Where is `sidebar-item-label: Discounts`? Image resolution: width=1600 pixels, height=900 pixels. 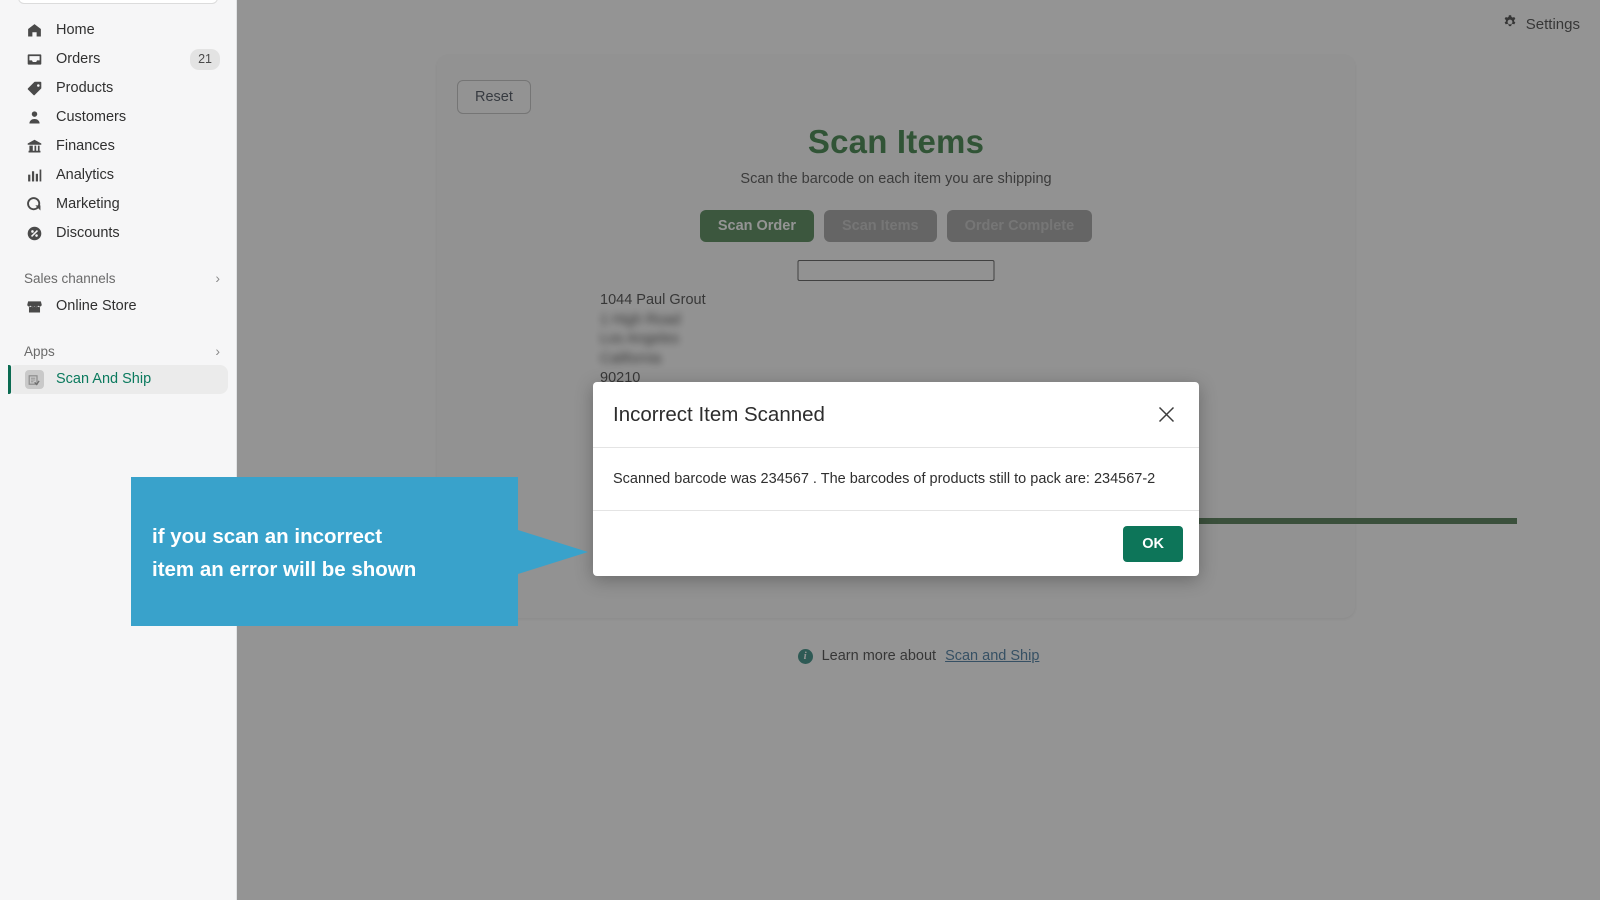 sidebar-item-label: Discounts is located at coordinates (88, 233).